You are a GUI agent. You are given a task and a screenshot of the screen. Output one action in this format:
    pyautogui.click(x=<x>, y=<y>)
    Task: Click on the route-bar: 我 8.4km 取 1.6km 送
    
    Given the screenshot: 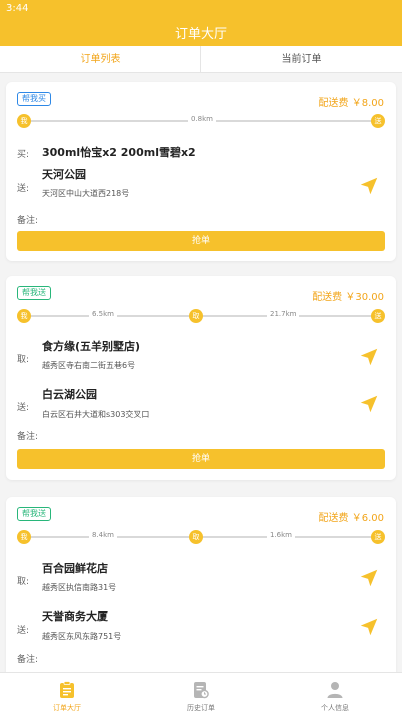 What is the action you would take?
    pyautogui.click(x=201, y=537)
    